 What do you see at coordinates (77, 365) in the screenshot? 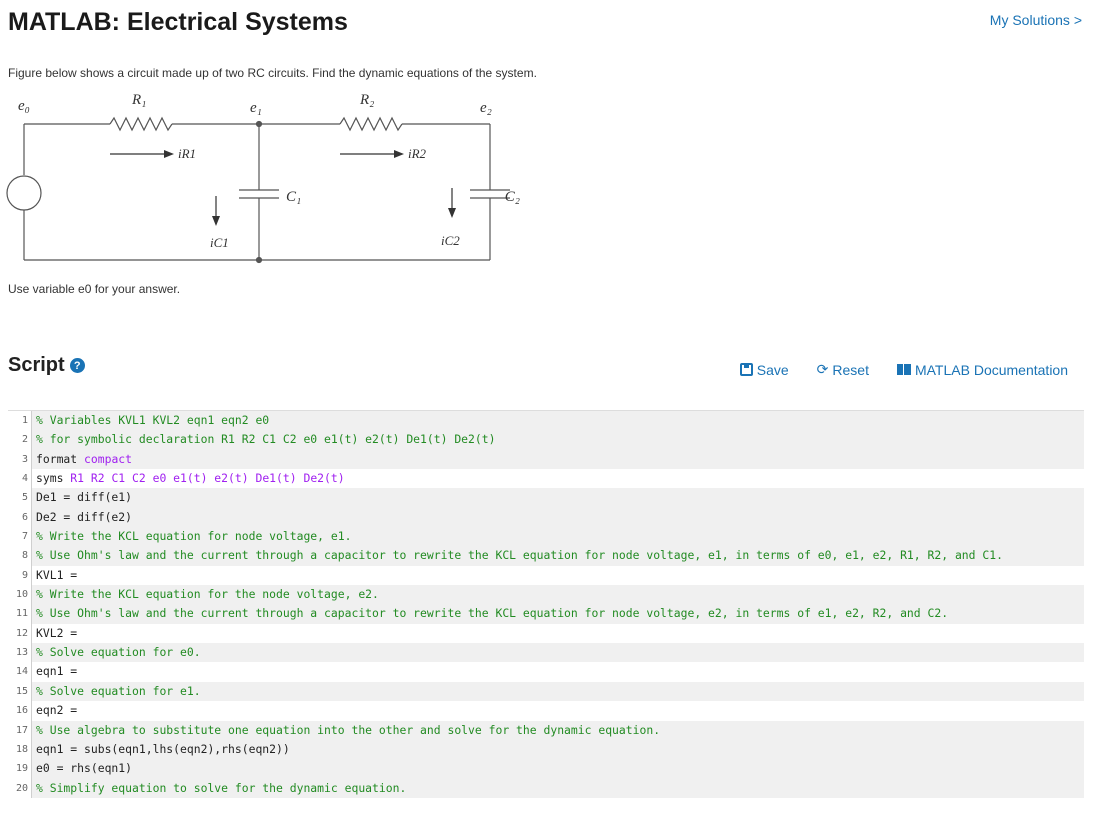
I see `question-icon: ?` at bounding box center [77, 365].